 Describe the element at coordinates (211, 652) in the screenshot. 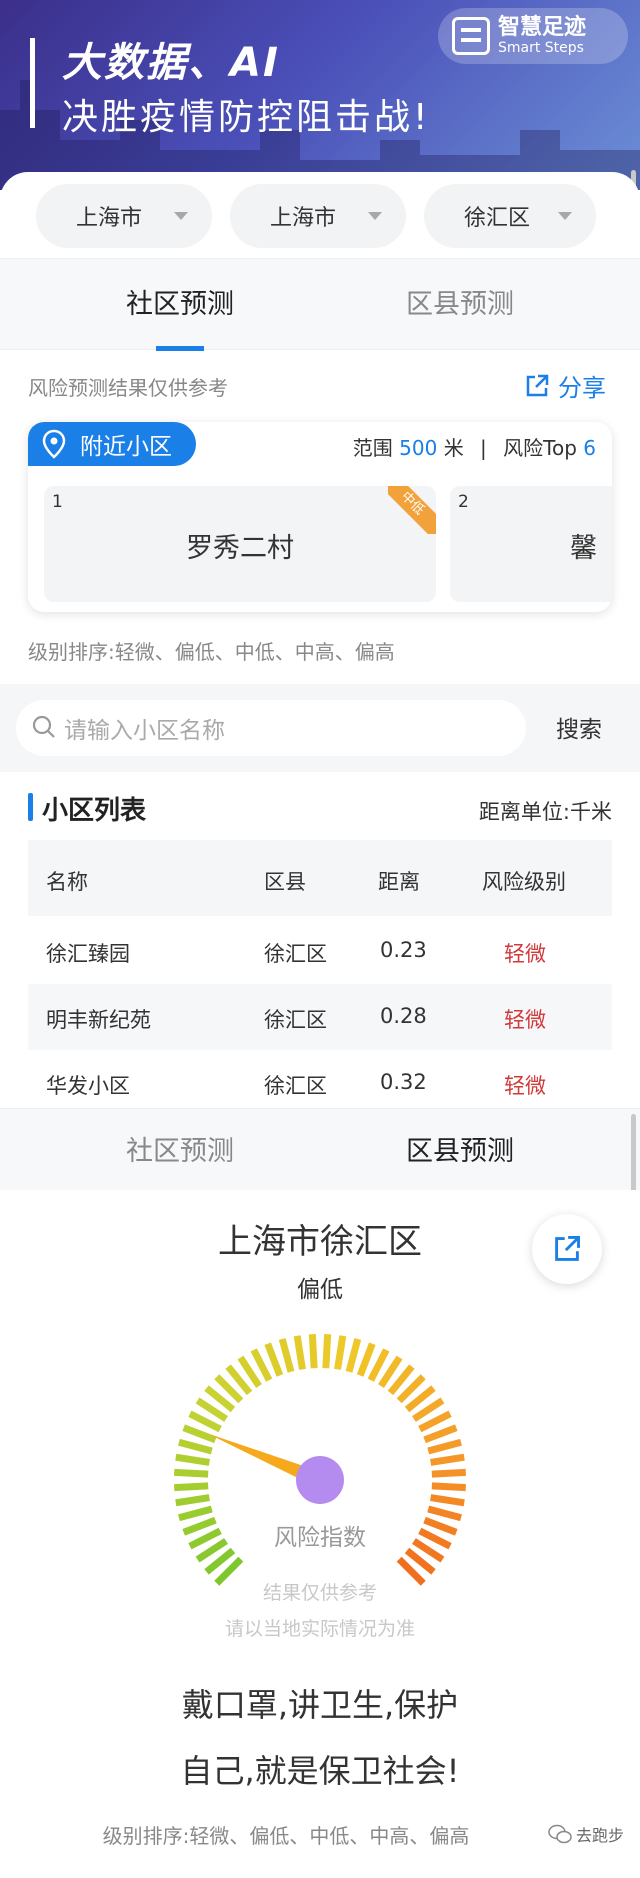

I see `level-order-text: 级别排序:轻微、偏低、中低、中高、偏高` at that location.